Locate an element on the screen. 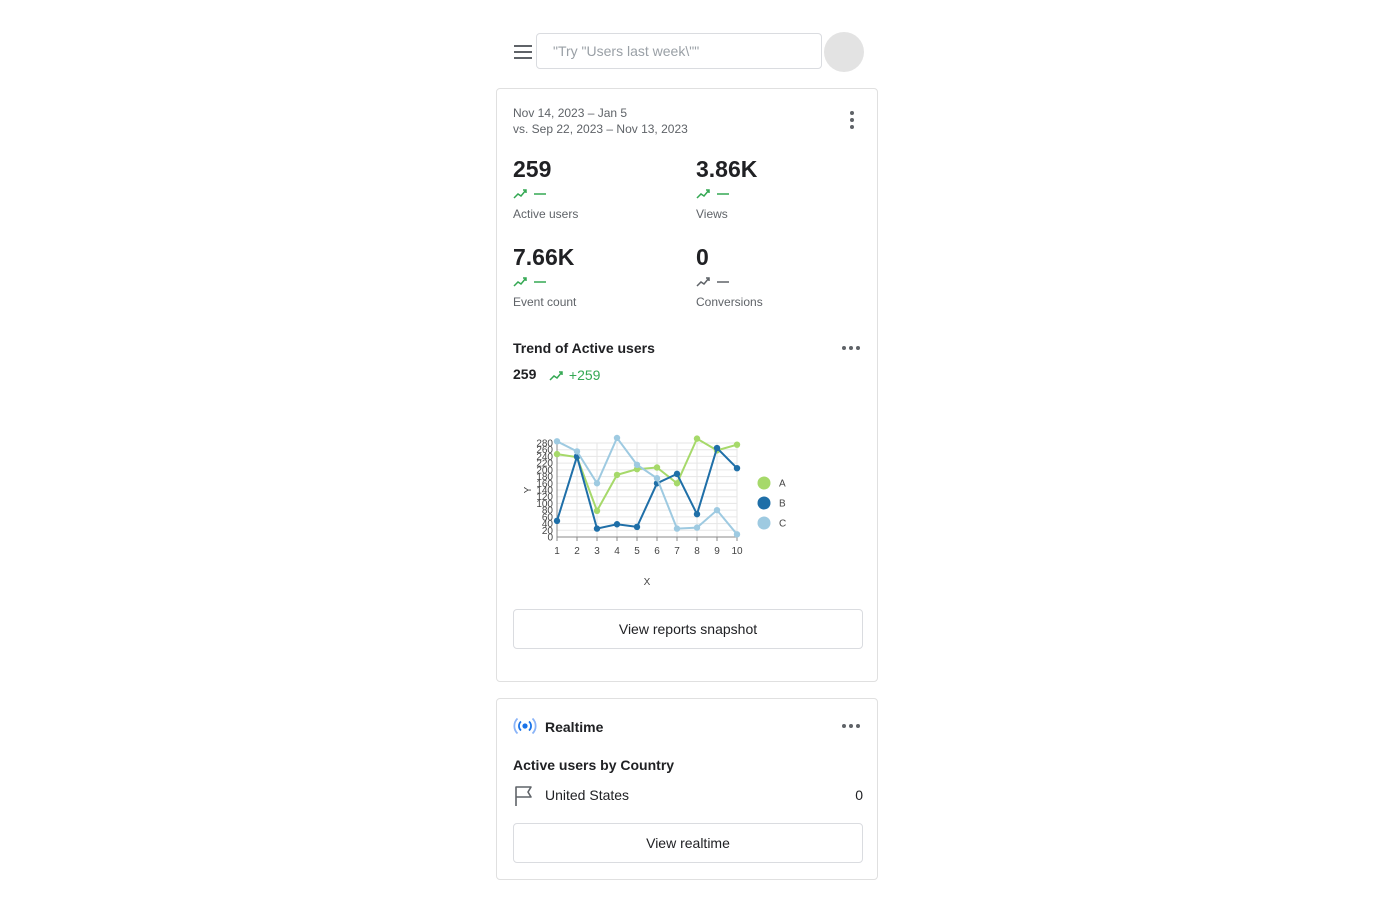 This screenshot has width=1376, height=912. legend-label-C: C is located at coordinates (782, 524).